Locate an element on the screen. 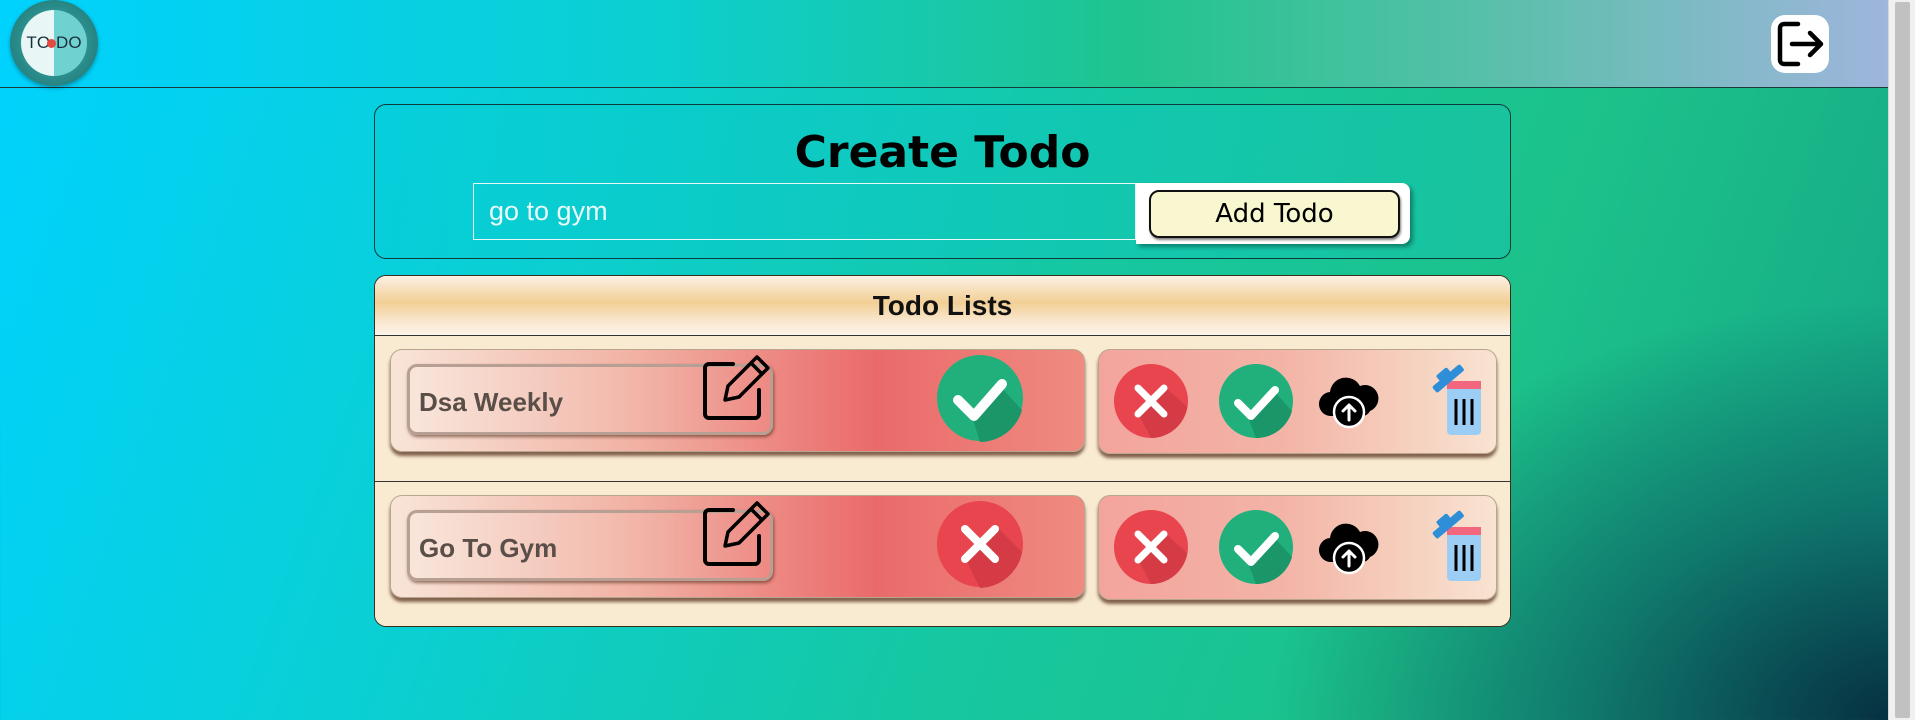  todo-row: Dsa Weekly is located at coordinates (942, 408).